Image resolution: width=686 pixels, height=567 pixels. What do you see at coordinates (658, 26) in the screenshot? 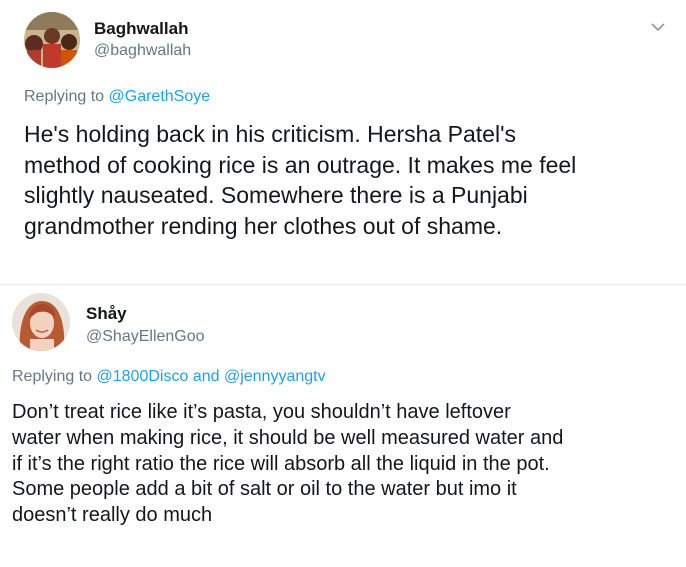
I see `chevron-down-icon` at bounding box center [658, 26].